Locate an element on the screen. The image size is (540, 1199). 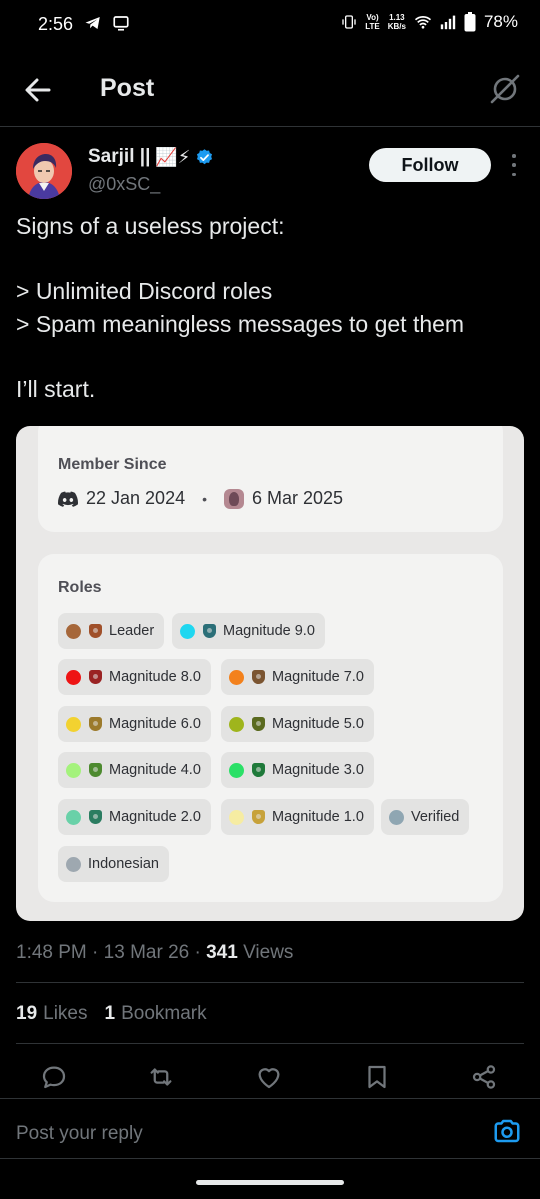
avatar is located at coordinates (44, 171).